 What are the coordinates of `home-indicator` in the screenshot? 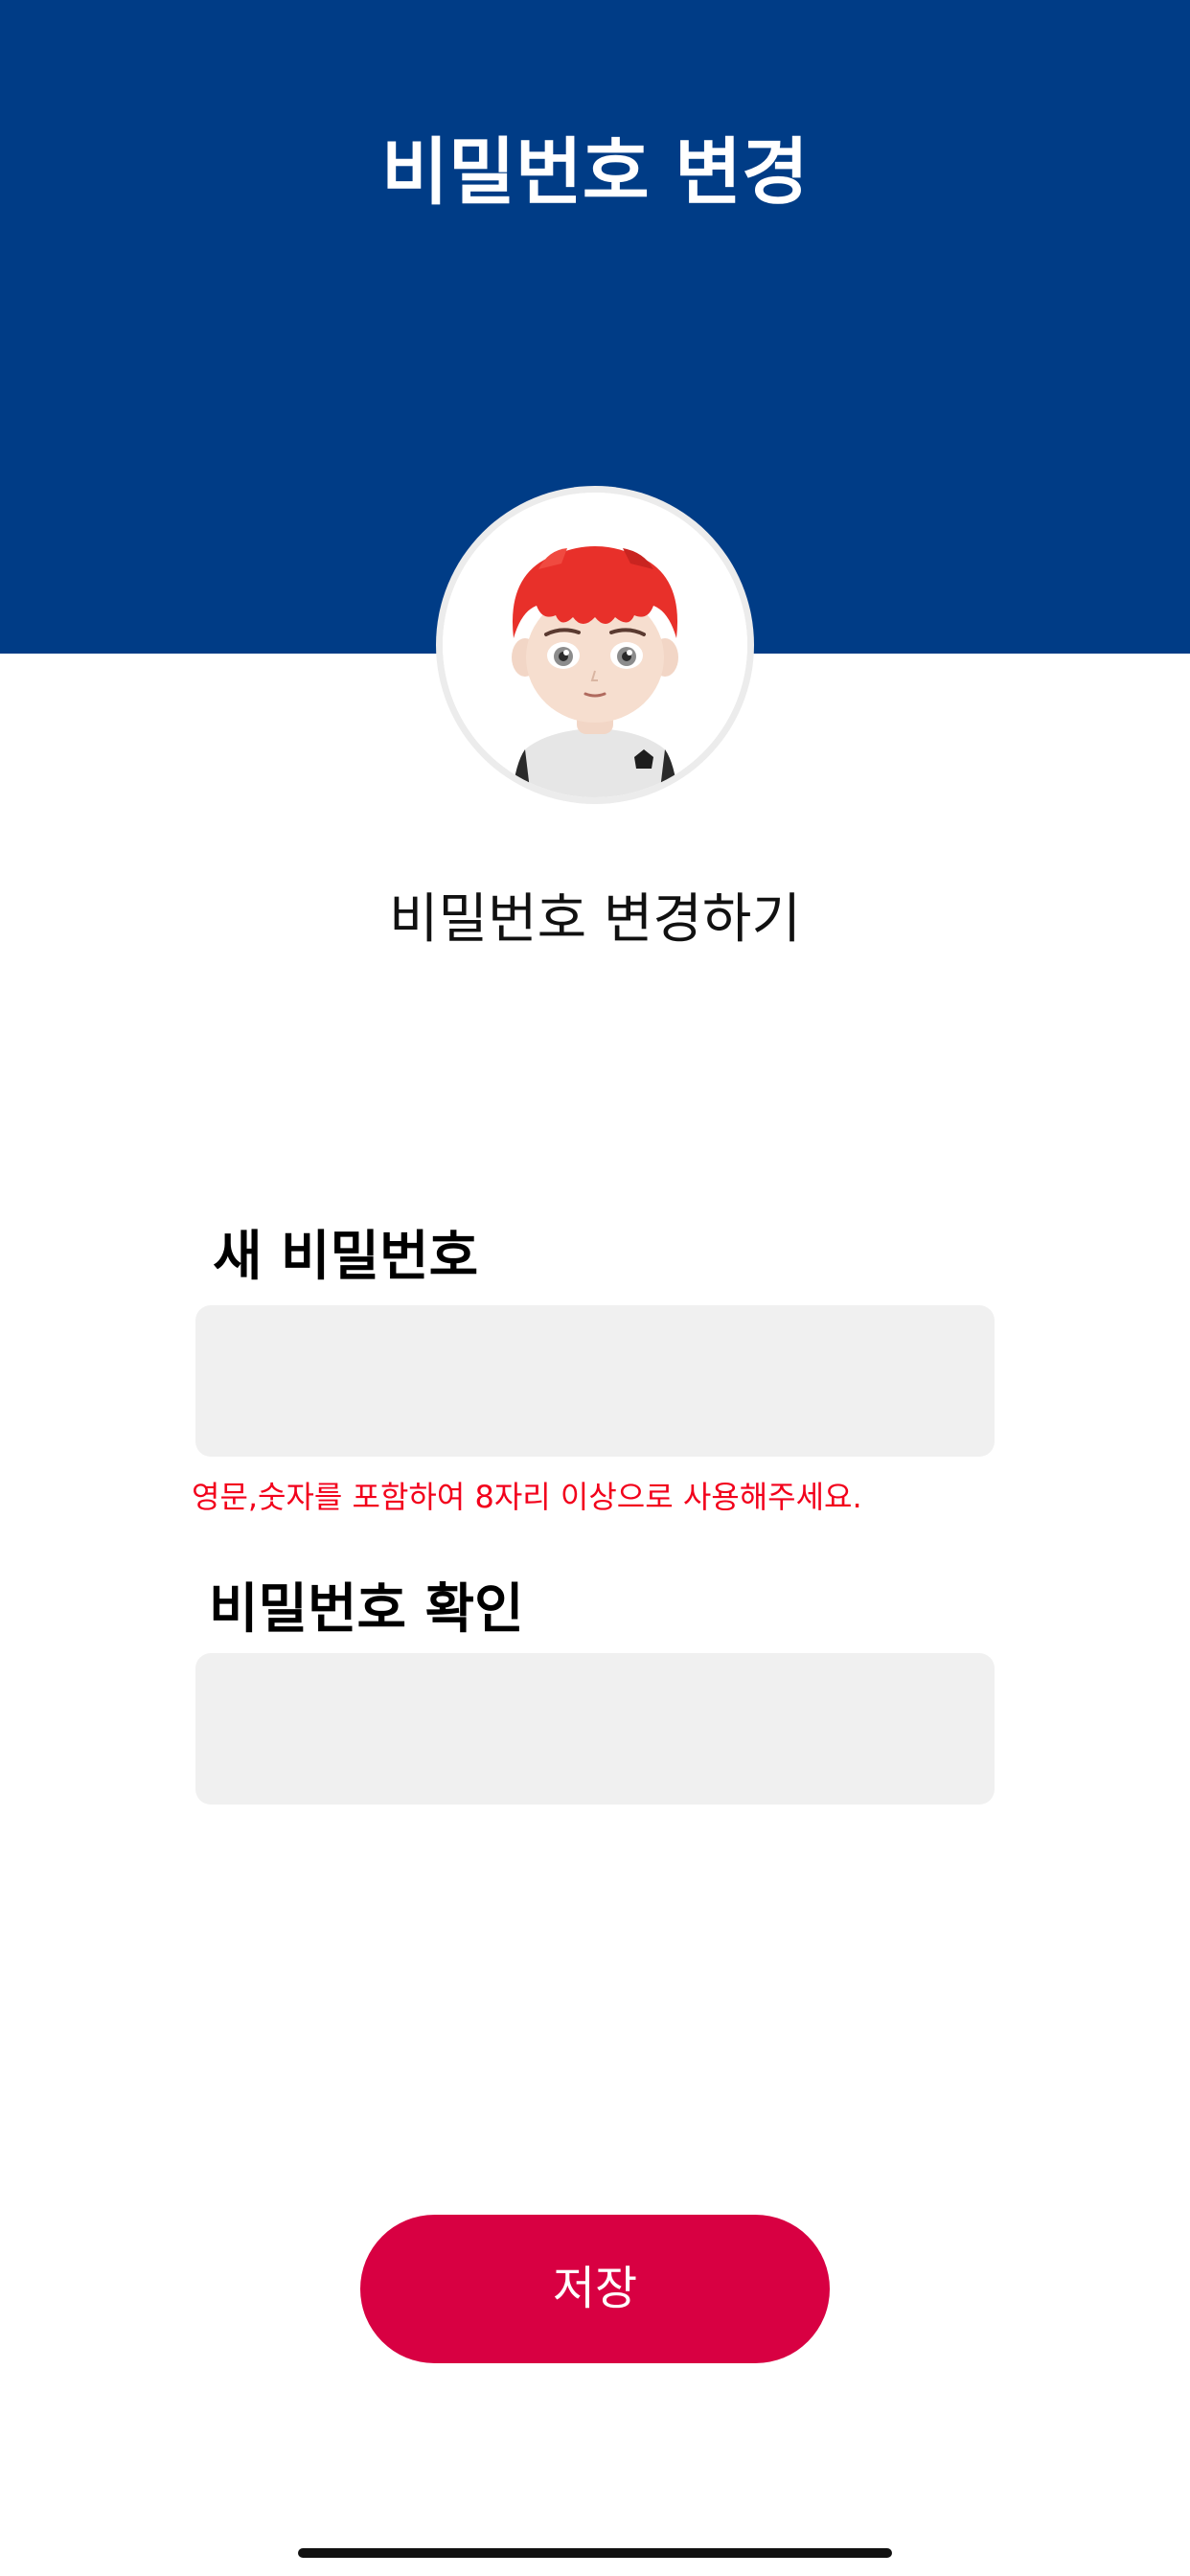 It's located at (595, 2553).